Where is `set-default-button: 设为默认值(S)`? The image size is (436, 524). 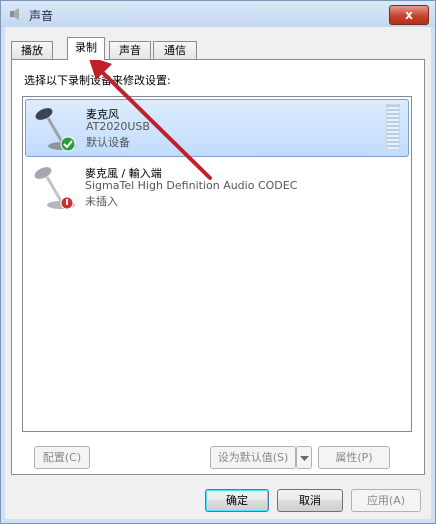
set-default-button: 设为默认值(S) is located at coordinates (253, 457).